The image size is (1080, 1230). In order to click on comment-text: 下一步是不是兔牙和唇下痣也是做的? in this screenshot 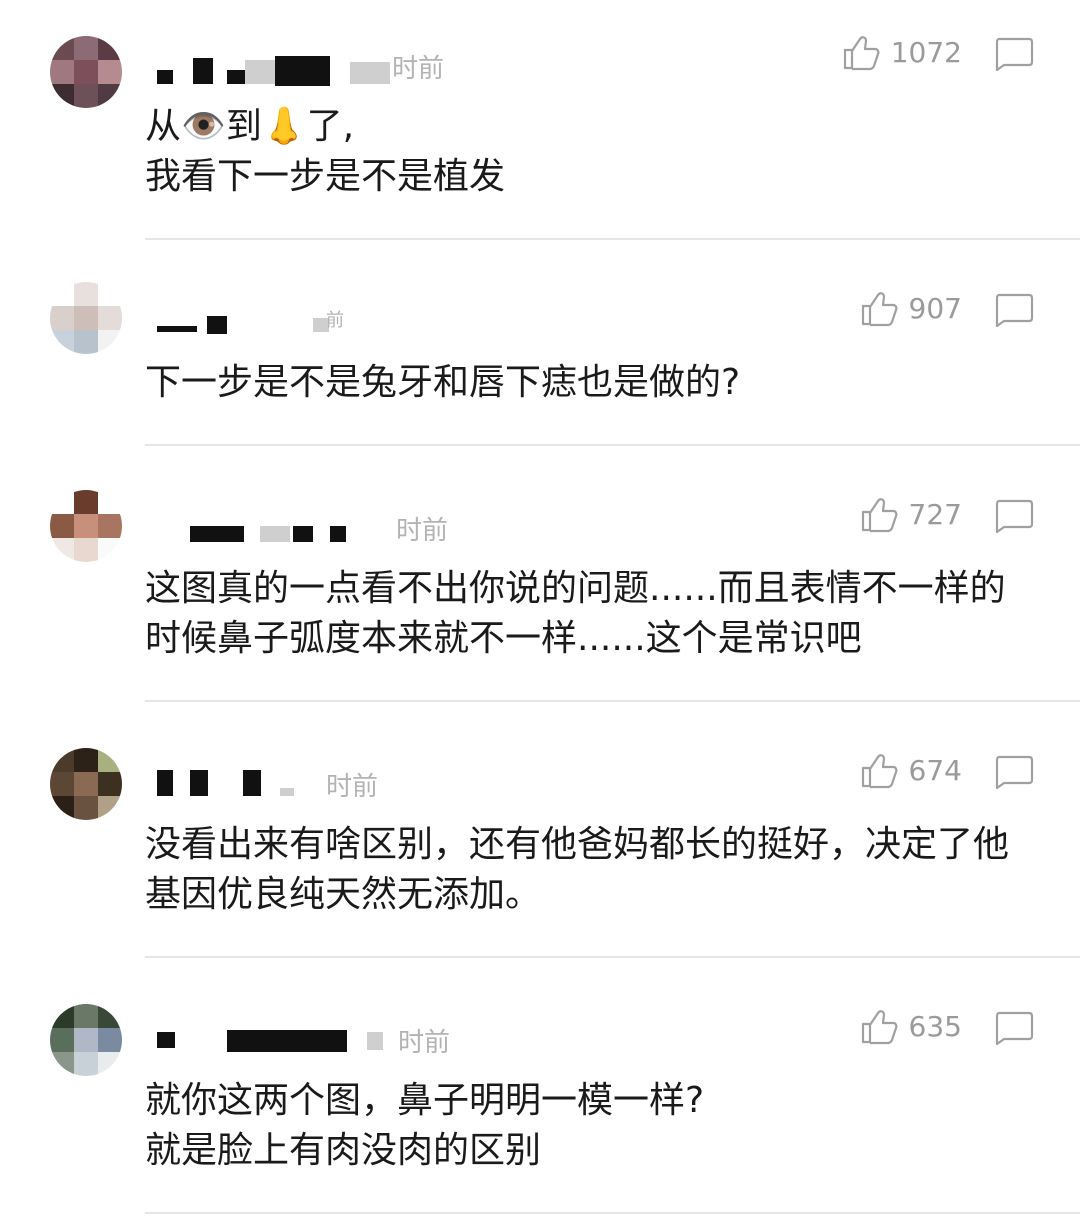, I will do `click(443, 382)`.